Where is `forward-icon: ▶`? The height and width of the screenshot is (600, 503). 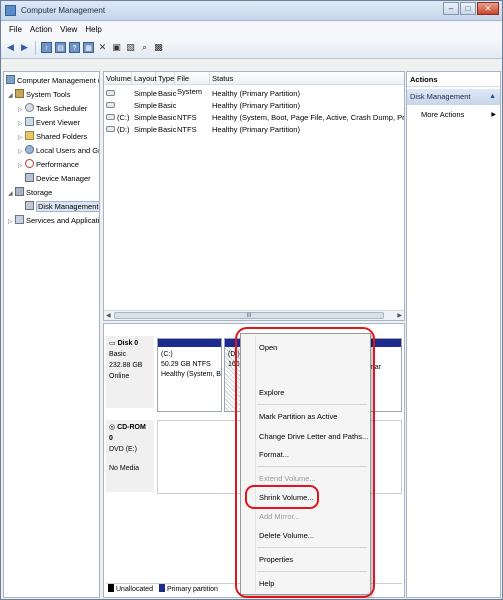 forward-icon: ▶ is located at coordinates (24, 47).